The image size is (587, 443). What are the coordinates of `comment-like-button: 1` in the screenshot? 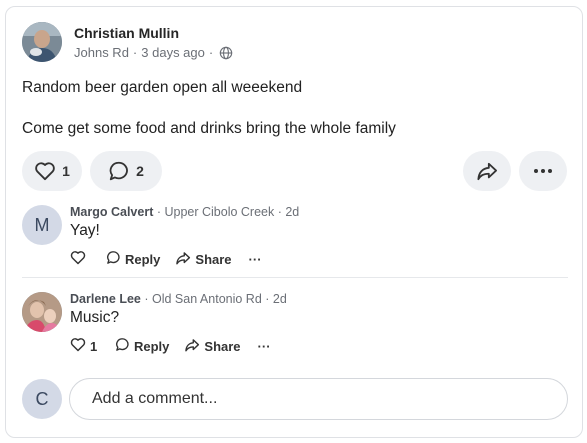 It's located at (85, 346).